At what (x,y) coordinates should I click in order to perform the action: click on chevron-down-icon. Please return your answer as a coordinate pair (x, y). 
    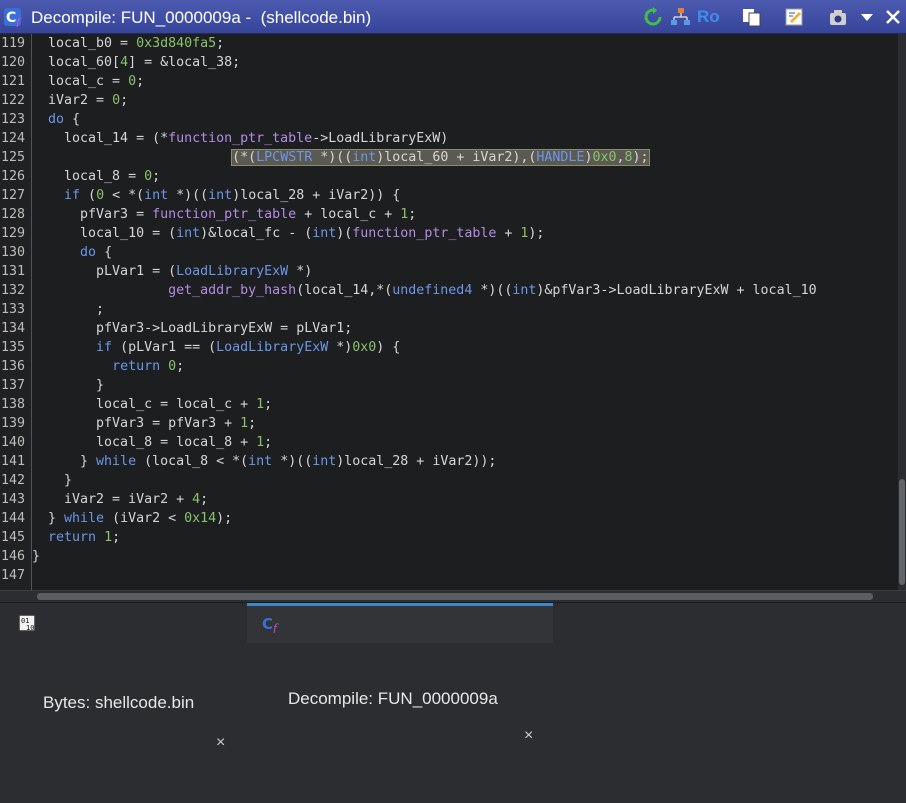
    Looking at the image, I should click on (867, 17).